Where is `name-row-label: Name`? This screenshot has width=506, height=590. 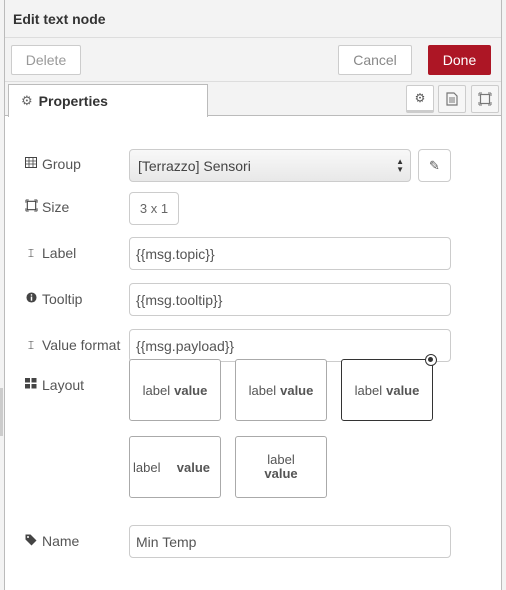 name-row-label: Name is located at coordinates (51, 541).